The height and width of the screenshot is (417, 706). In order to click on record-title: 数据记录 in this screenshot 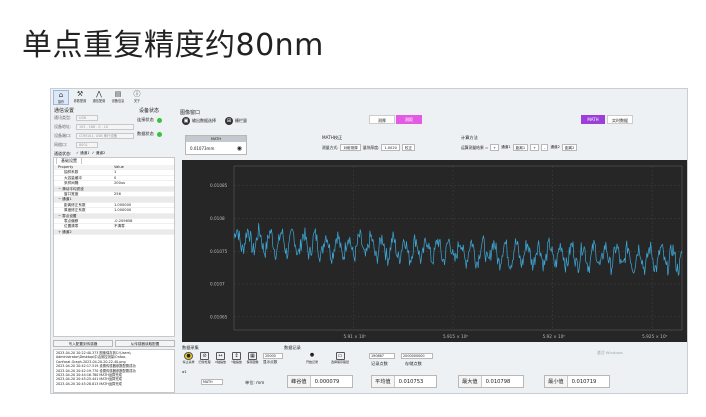, I will do `click(292, 347)`.